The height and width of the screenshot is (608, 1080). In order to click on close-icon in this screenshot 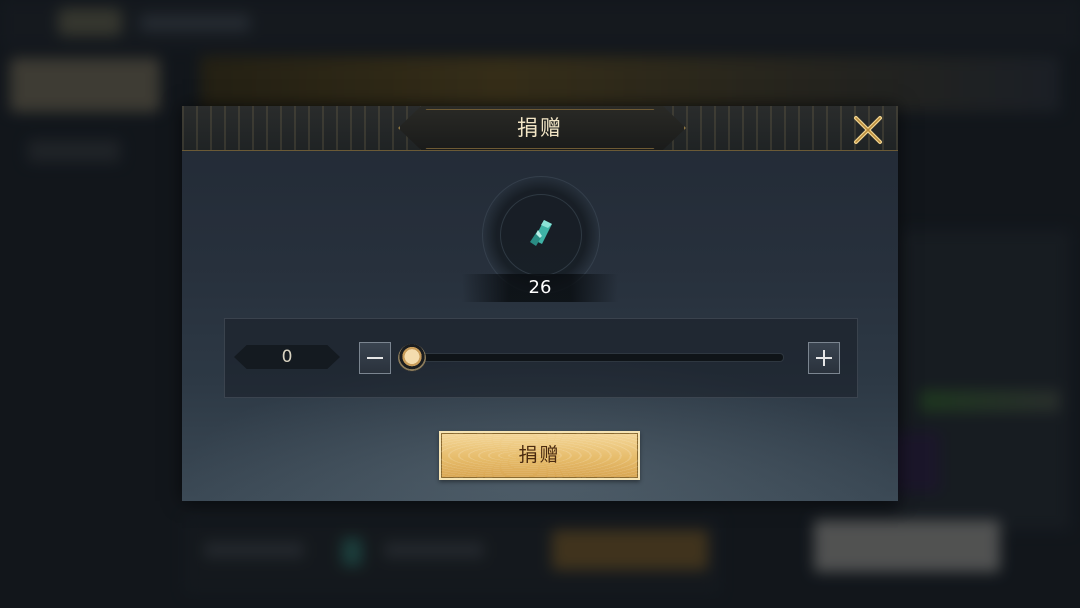, I will do `click(868, 130)`.